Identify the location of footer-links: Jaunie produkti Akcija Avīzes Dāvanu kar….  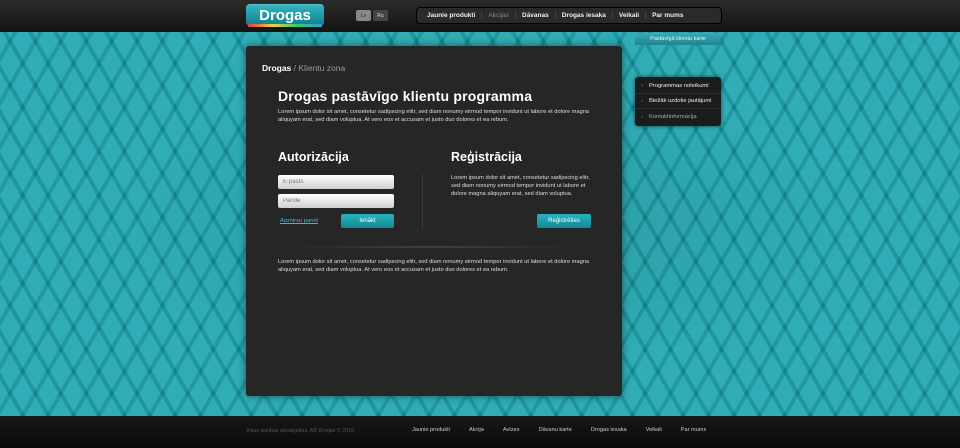
(568, 430).